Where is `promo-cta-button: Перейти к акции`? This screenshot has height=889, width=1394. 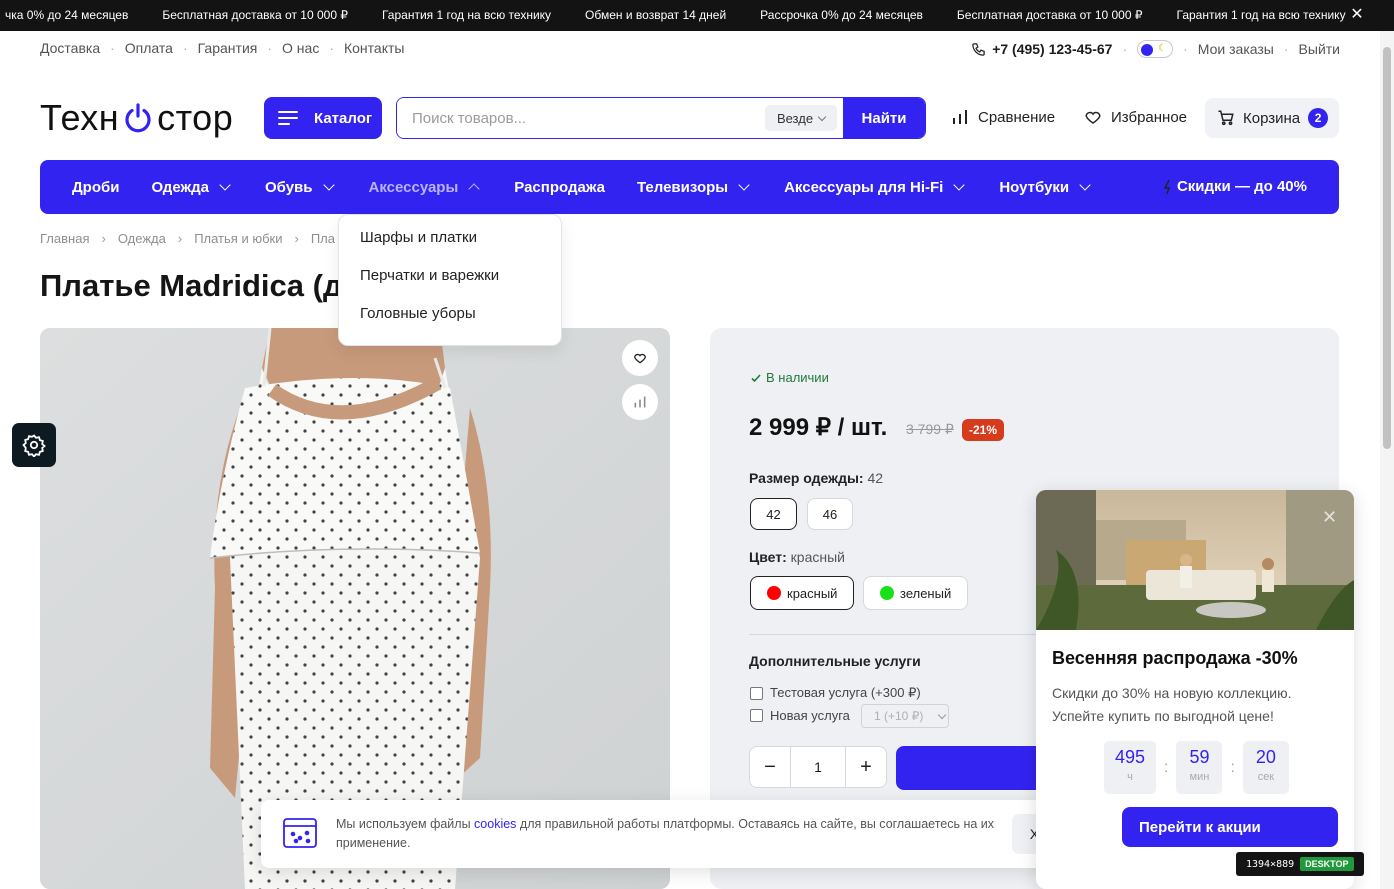
promo-cta-button: Перейти к акции is located at coordinates (1230, 827).